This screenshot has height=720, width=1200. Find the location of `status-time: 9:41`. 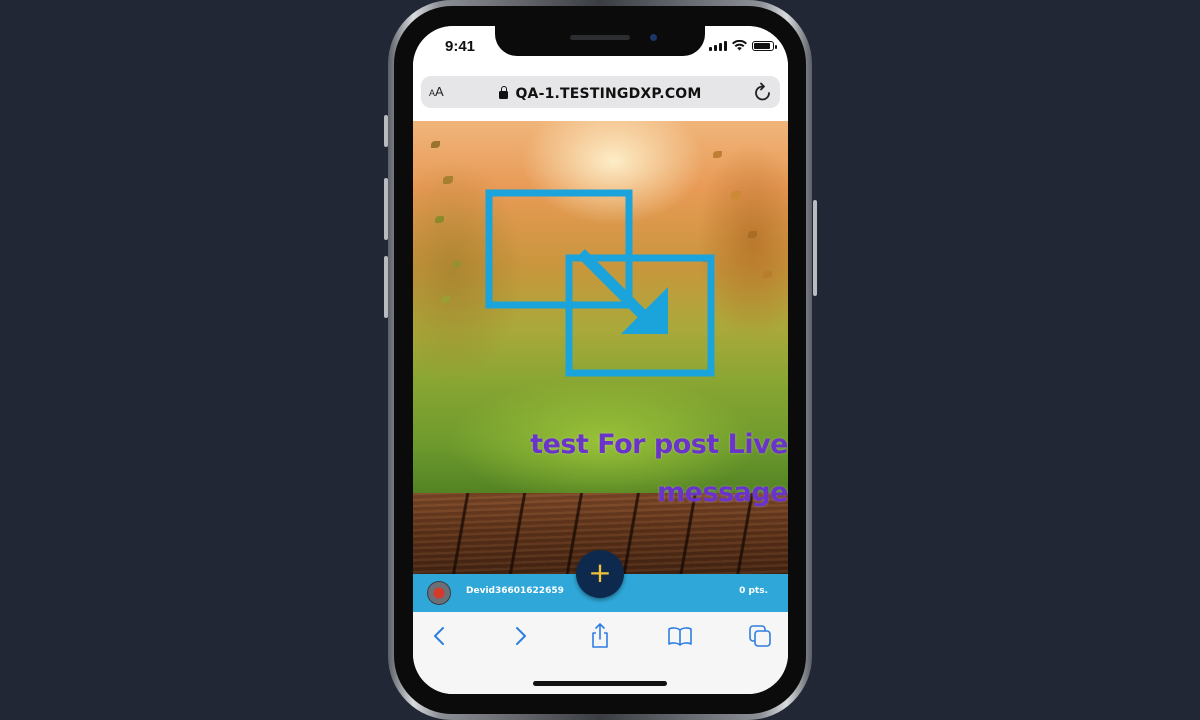

status-time: 9:41 is located at coordinates (460, 46).